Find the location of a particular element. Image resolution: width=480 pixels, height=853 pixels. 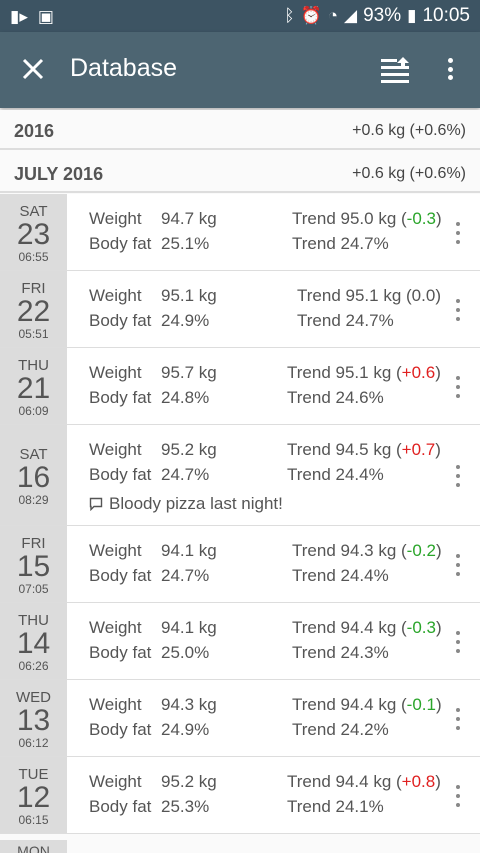

entry-time: 06:55 is located at coordinates (33, 257).